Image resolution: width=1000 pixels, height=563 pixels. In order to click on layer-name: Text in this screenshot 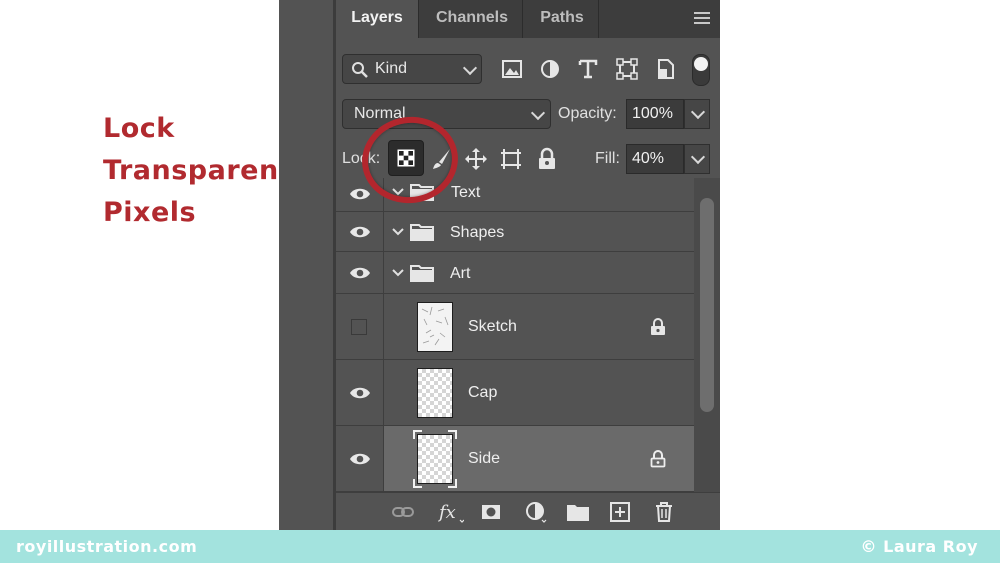, I will do `click(466, 192)`.